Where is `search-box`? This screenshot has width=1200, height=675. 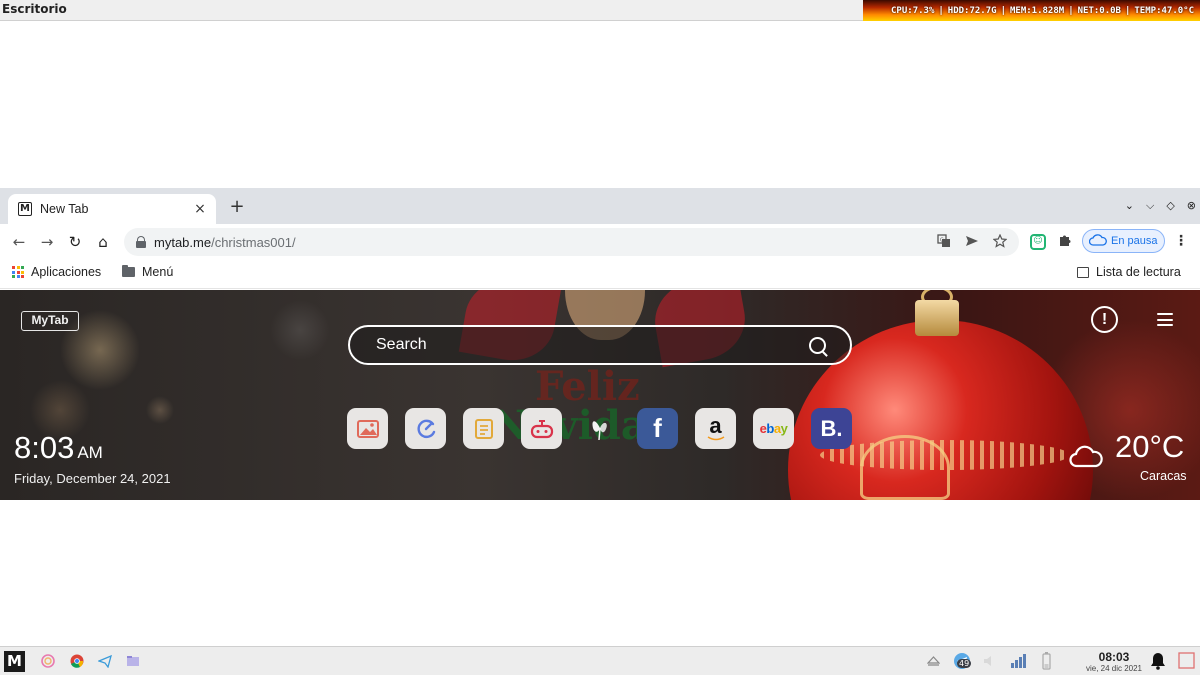
search-box is located at coordinates (600, 345).